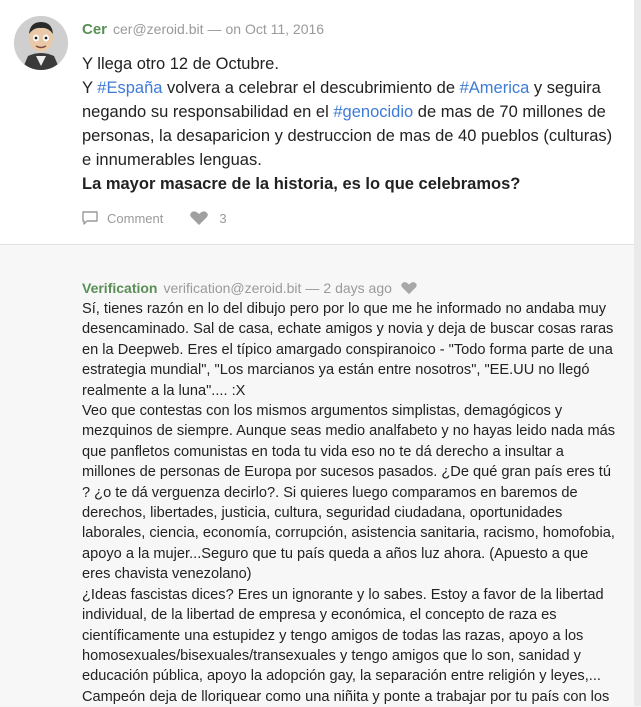 The height and width of the screenshot is (707, 641). Describe the element at coordinates (274, 29) in the screenshot. I see `post-date: on Oct 11, 2016` at that location.